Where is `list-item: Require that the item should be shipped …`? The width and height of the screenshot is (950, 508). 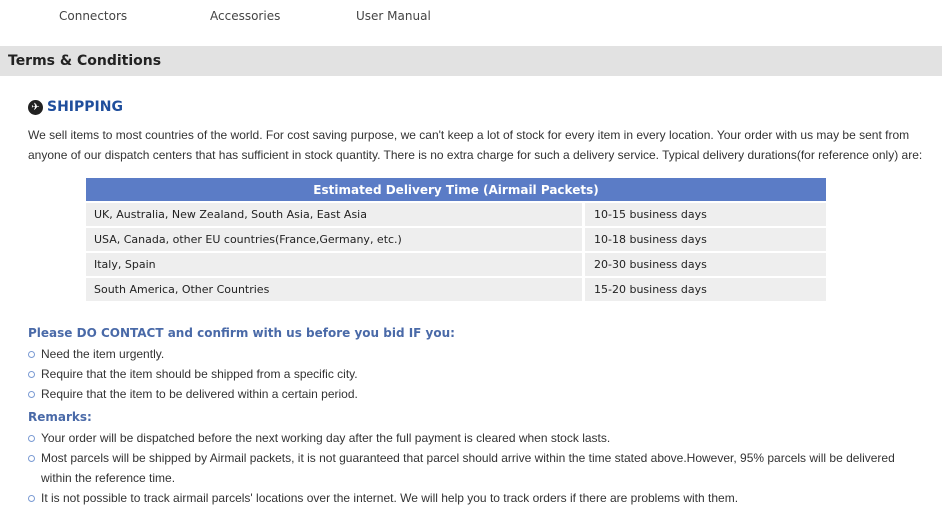
list-item: Require that the item should be shipped … is located at coordinates (474, 374).